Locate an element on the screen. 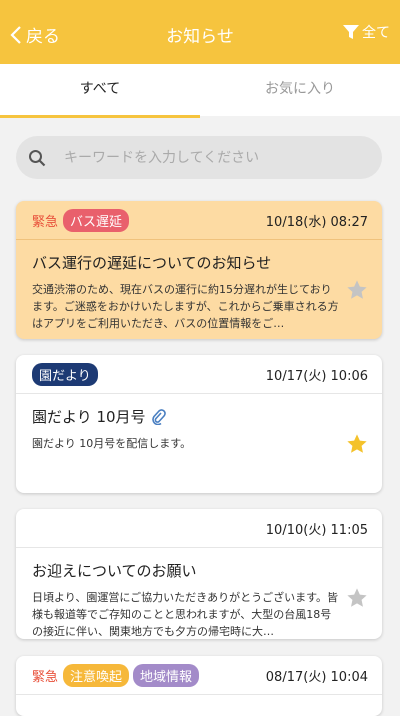  notice-header: 園だより 10/17(火) 10:06 is located at coordinates (199, 374).